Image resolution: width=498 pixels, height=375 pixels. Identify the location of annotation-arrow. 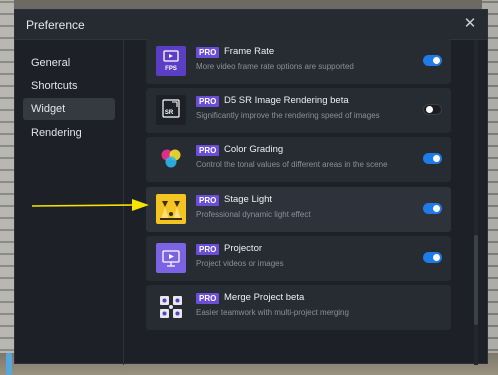
(90, 205).